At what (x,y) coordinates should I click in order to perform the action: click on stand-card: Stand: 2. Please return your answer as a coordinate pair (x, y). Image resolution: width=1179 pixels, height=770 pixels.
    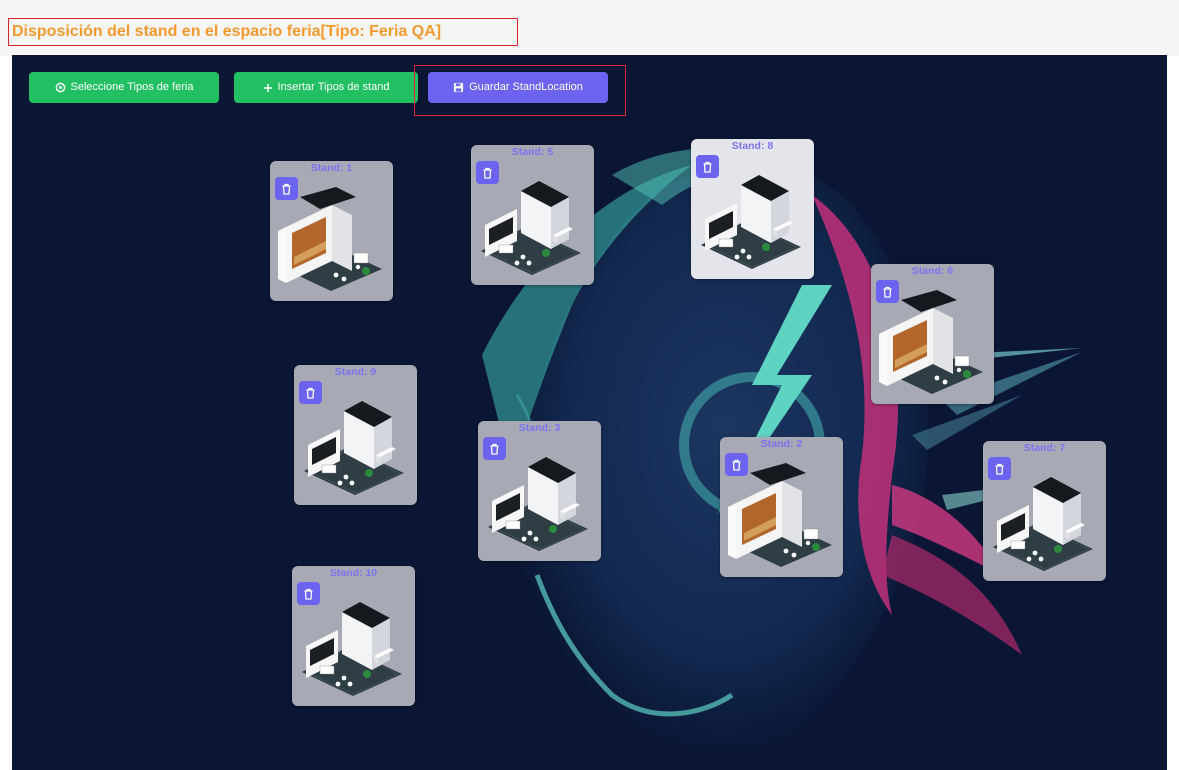
    Looking at the image, I should click on (781, 507).